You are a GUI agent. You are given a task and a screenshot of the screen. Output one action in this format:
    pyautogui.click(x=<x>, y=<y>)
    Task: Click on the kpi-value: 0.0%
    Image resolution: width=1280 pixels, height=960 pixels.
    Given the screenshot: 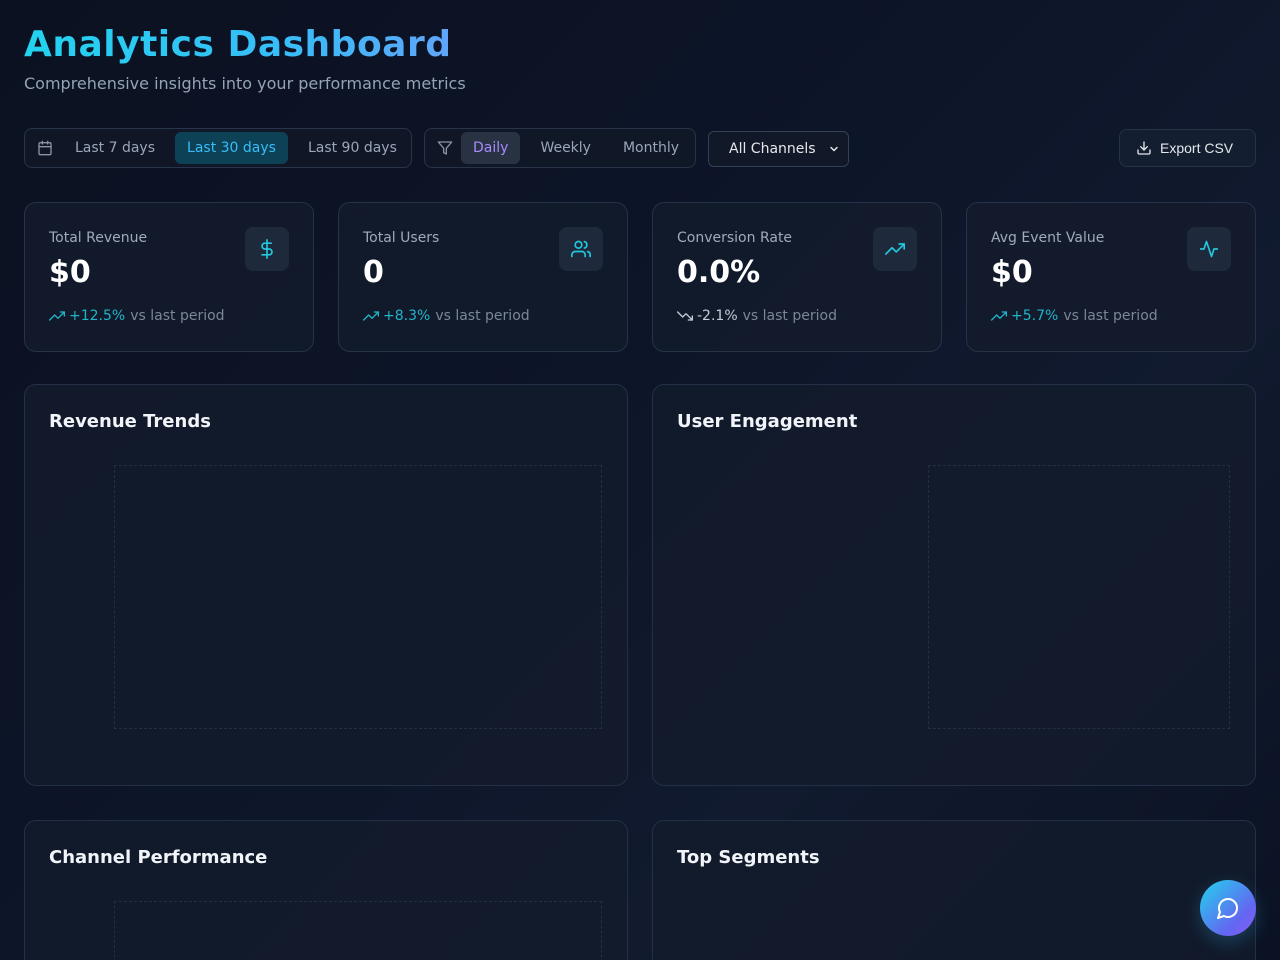 What is the action you would take?
    pyautogui.click(x=719, y=272)
    